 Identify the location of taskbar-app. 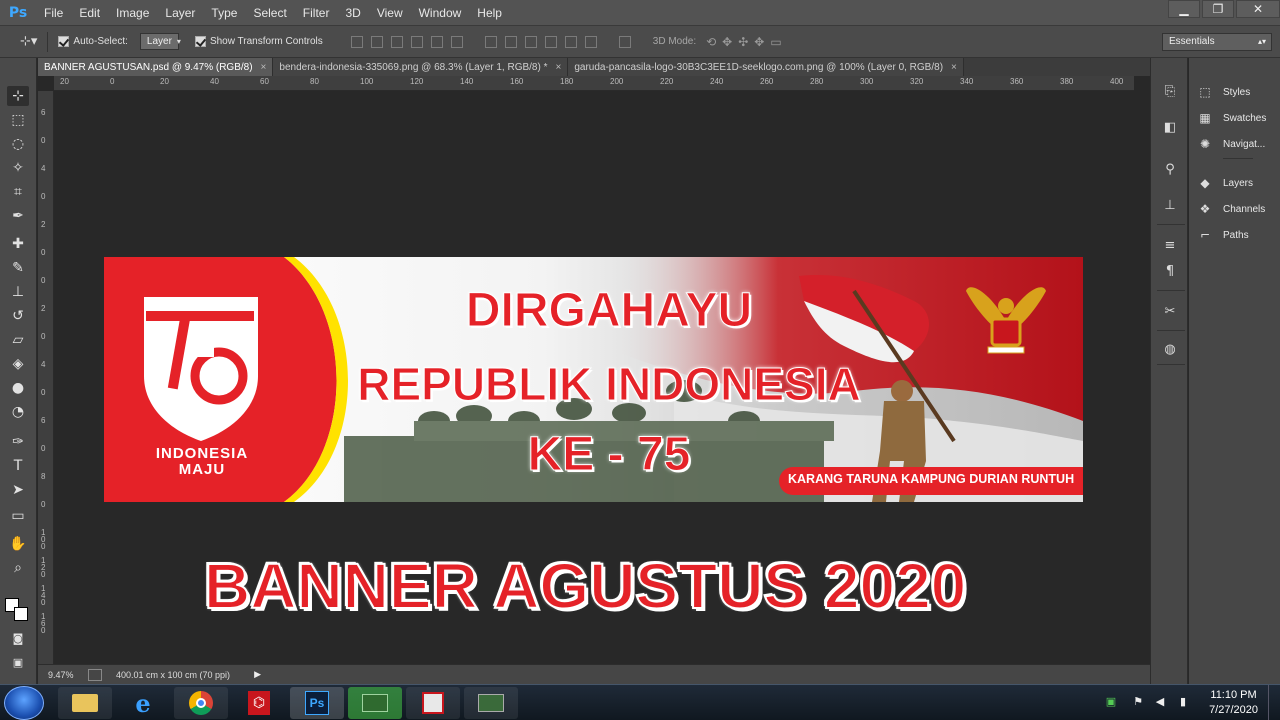
(433, 703).